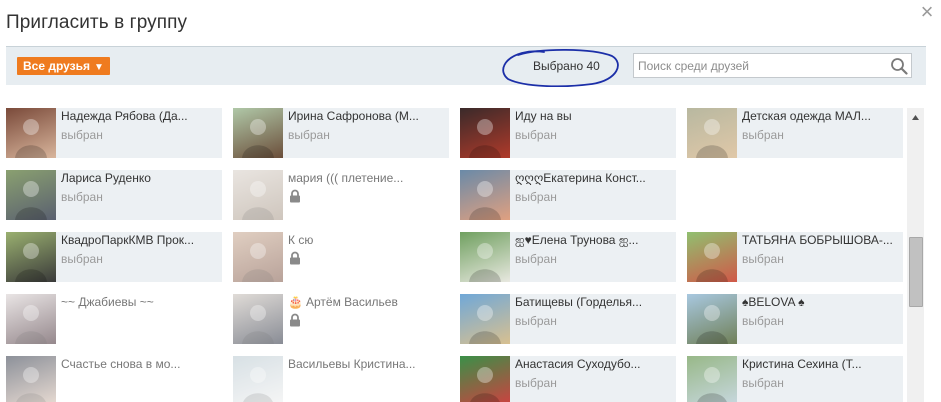 Image resolution: width=941 pixels, height=402 pixels. What do you see at coordinates (106, 178) in the screenshot?
I see `friend-name: Лариса Руденко` at bounding box center [106, 178].